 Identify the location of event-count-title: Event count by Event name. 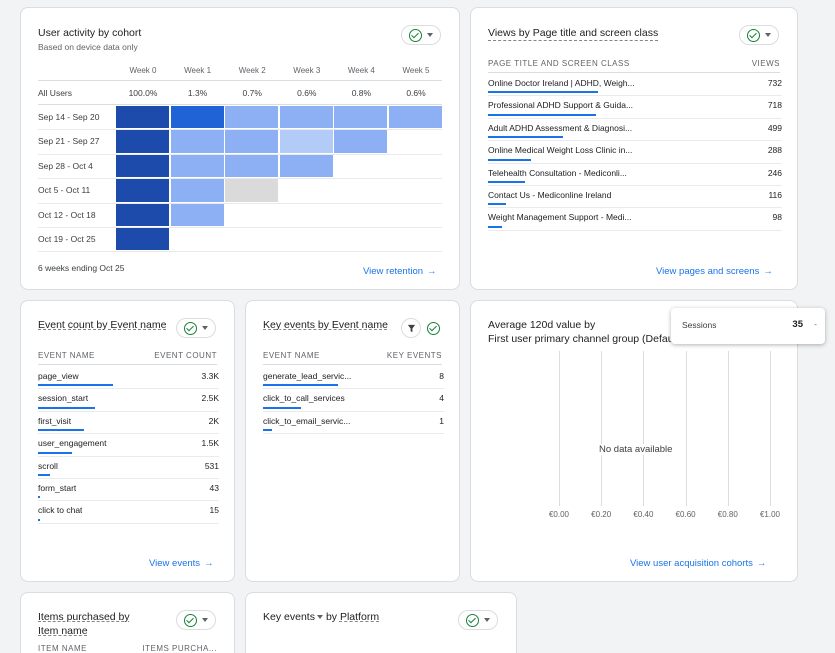
(102, 325).